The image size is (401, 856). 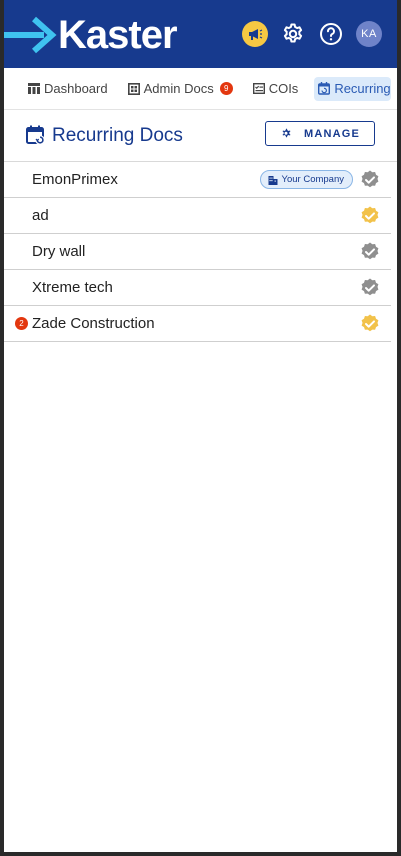 I want to click on nav-tabs: Dashboard Admin Docs 9 COIs Recurring, so click(x=200, y=89).